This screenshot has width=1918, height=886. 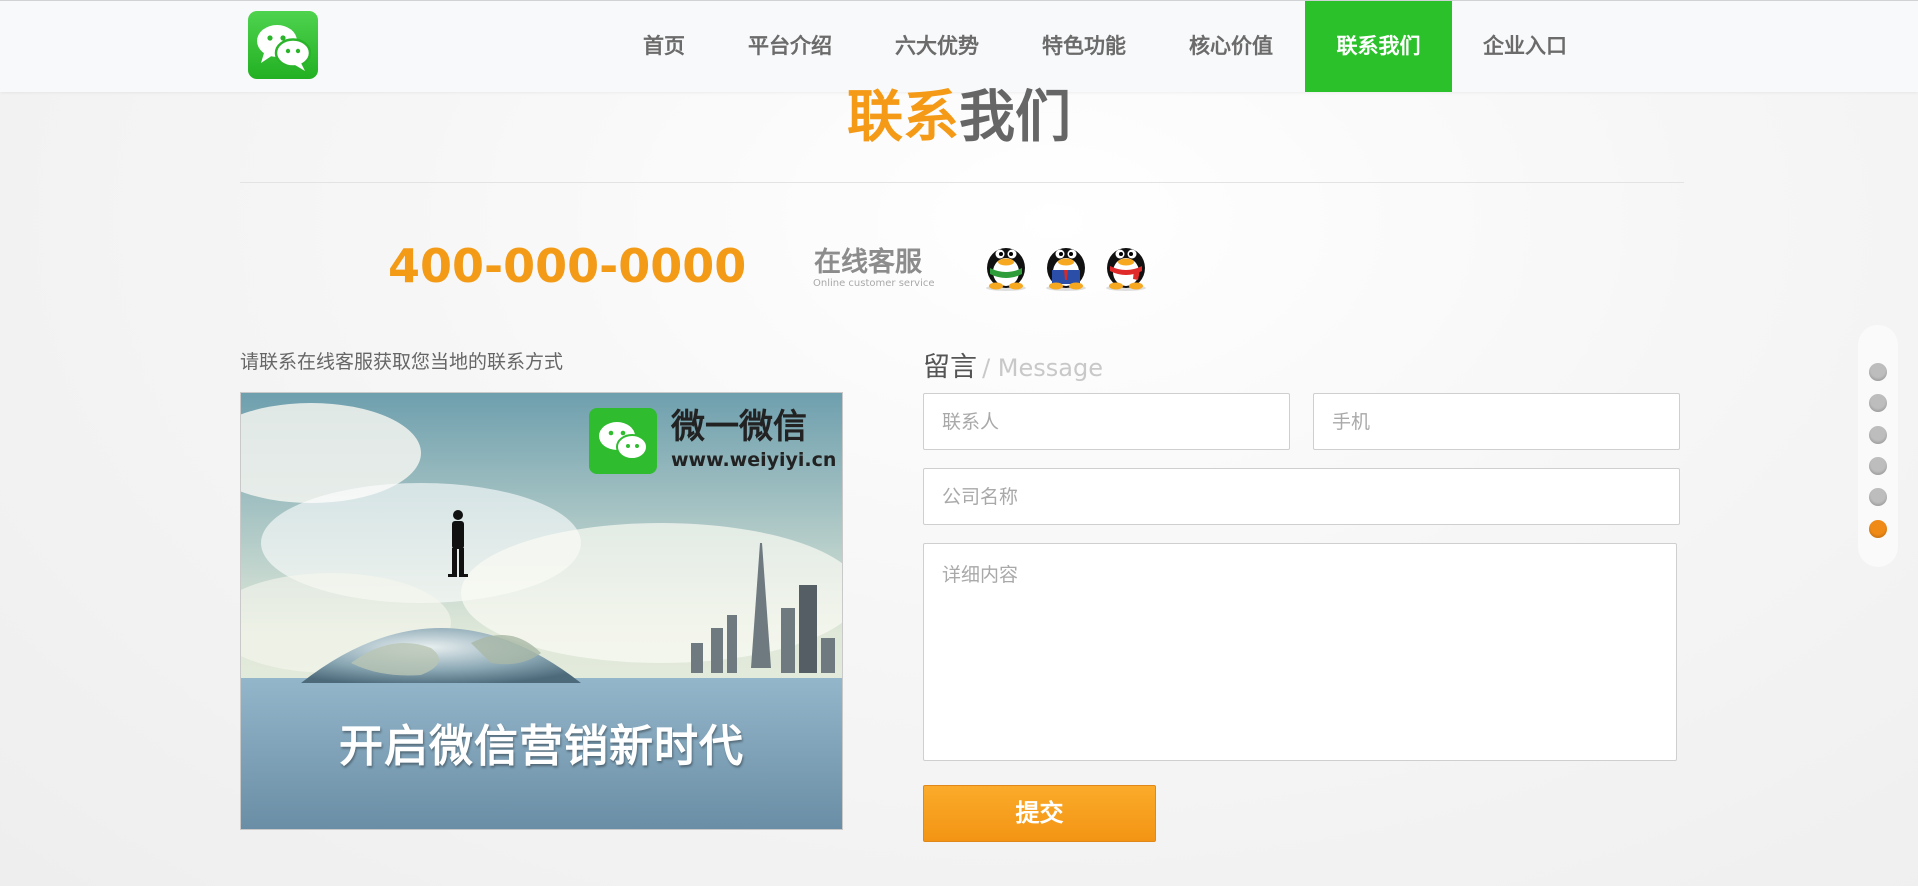 What do you see at coordinates (1126, 264) in the screenshot?
I see `qq-penguin-red-icon` at bounding box center [1126, 264].